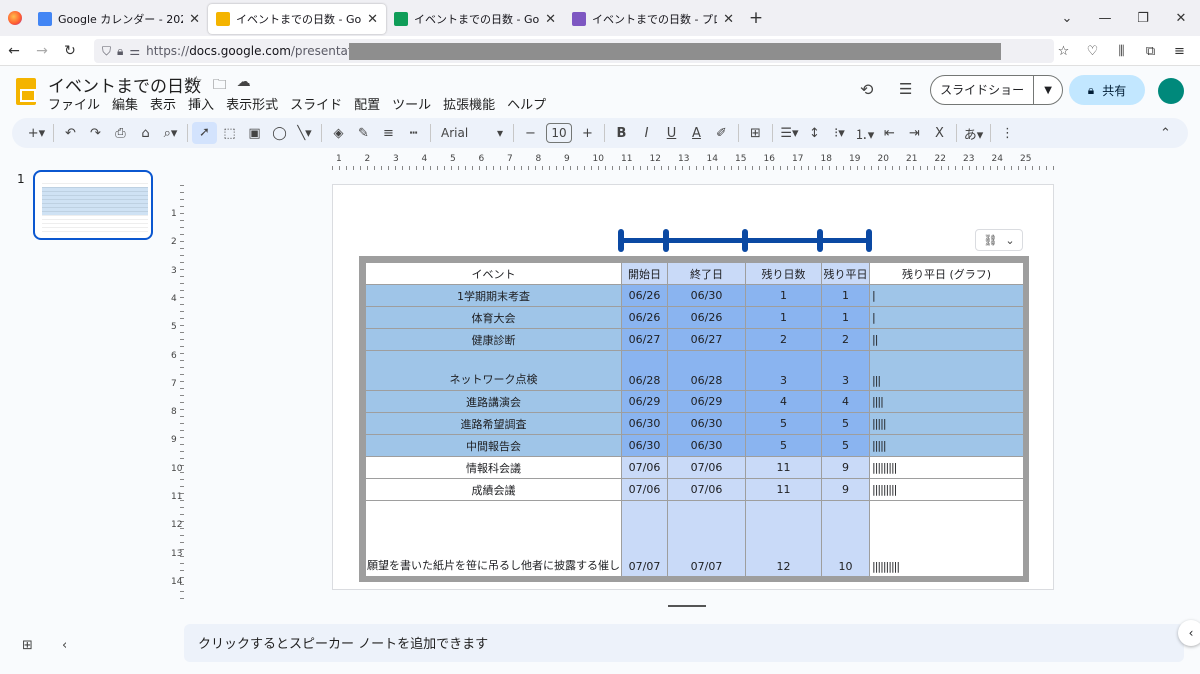  What do you see at coordinates (36, 133) in the screenshot?
I see `new-slide-icon: +▾` at bounding box center [36, 133].